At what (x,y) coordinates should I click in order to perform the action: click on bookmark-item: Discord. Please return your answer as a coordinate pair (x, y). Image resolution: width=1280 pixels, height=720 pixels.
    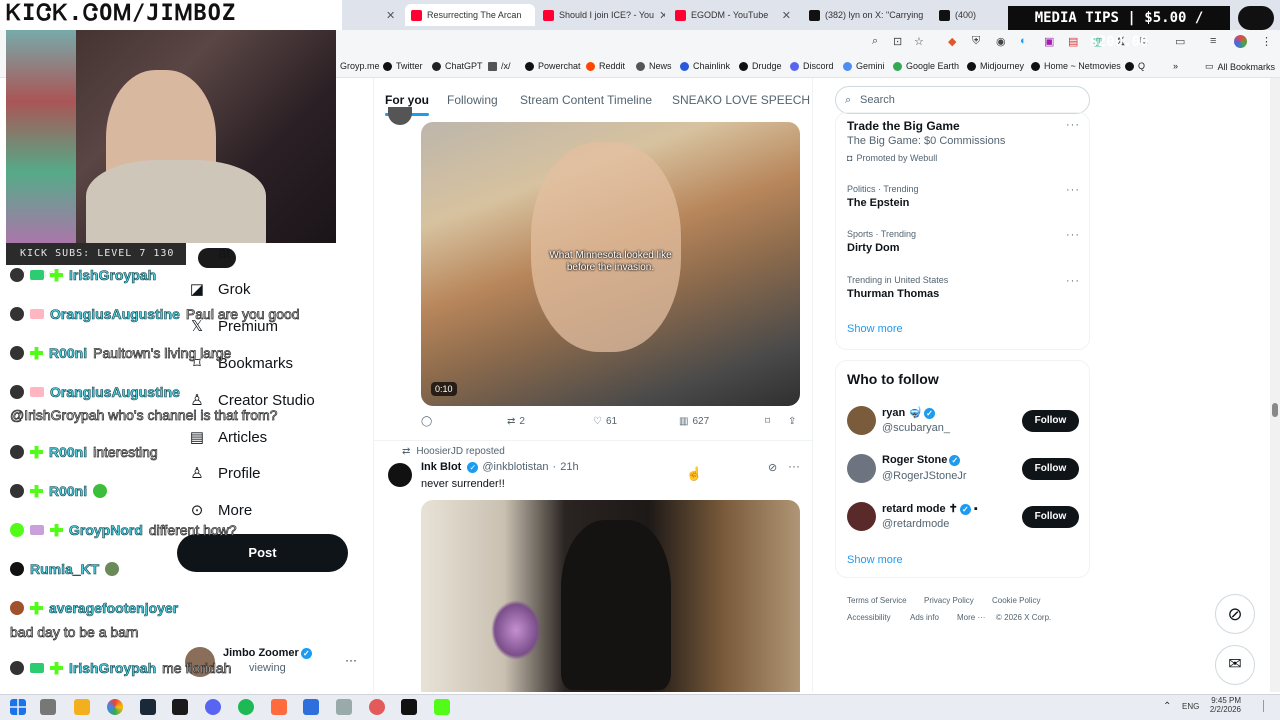
    Looking at the image, I should click on (812, 66).